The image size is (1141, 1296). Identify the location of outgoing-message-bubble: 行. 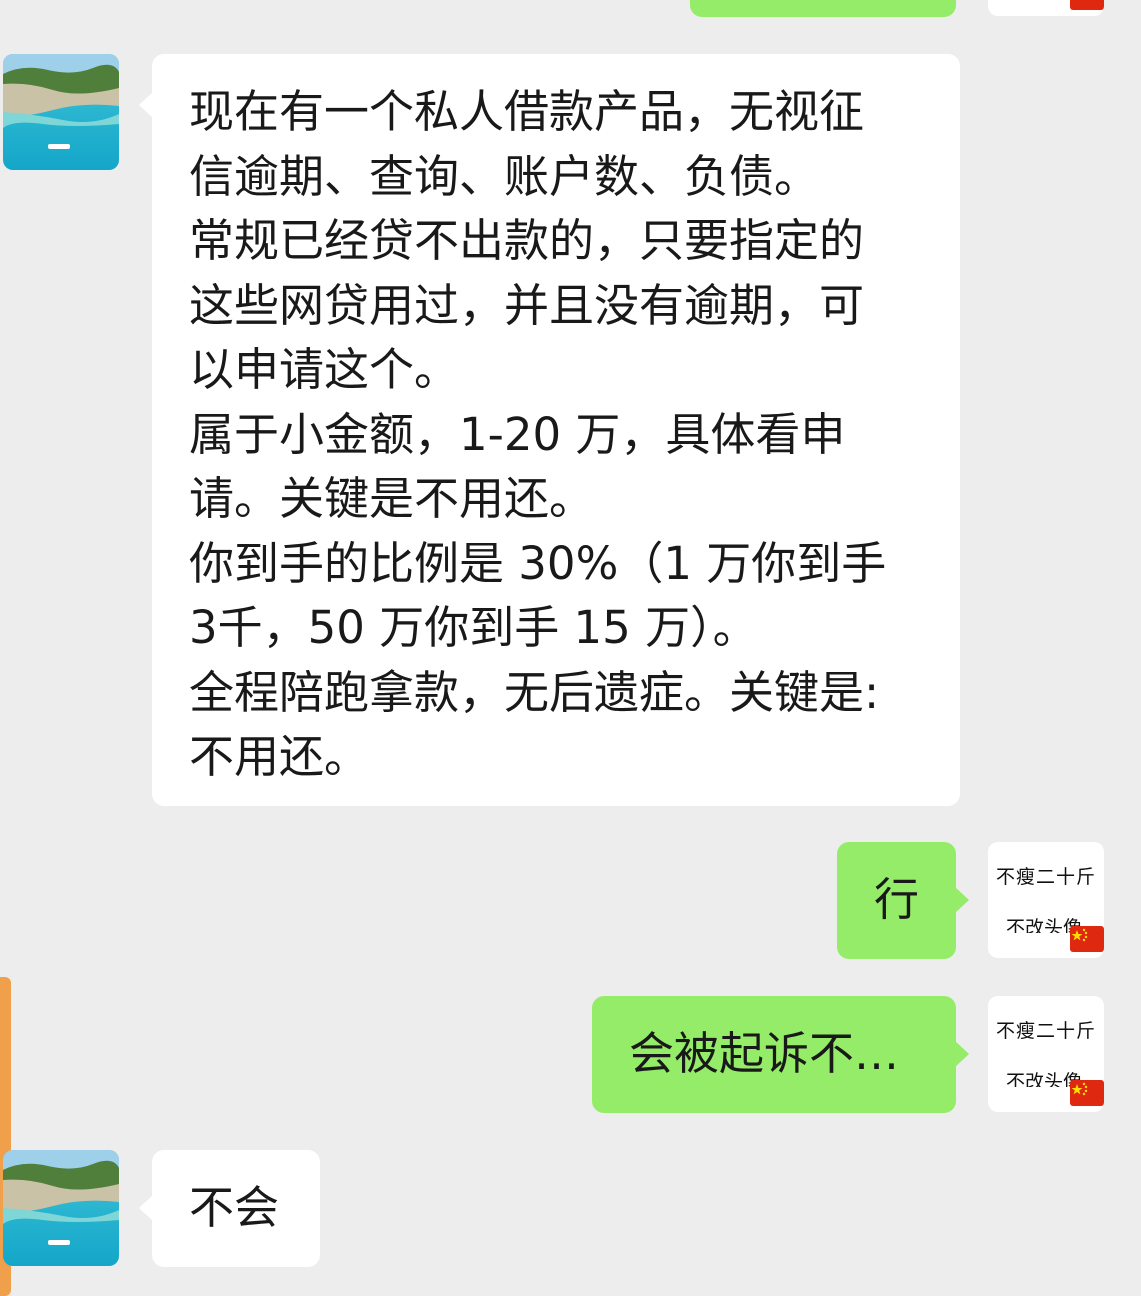
(903, 900).